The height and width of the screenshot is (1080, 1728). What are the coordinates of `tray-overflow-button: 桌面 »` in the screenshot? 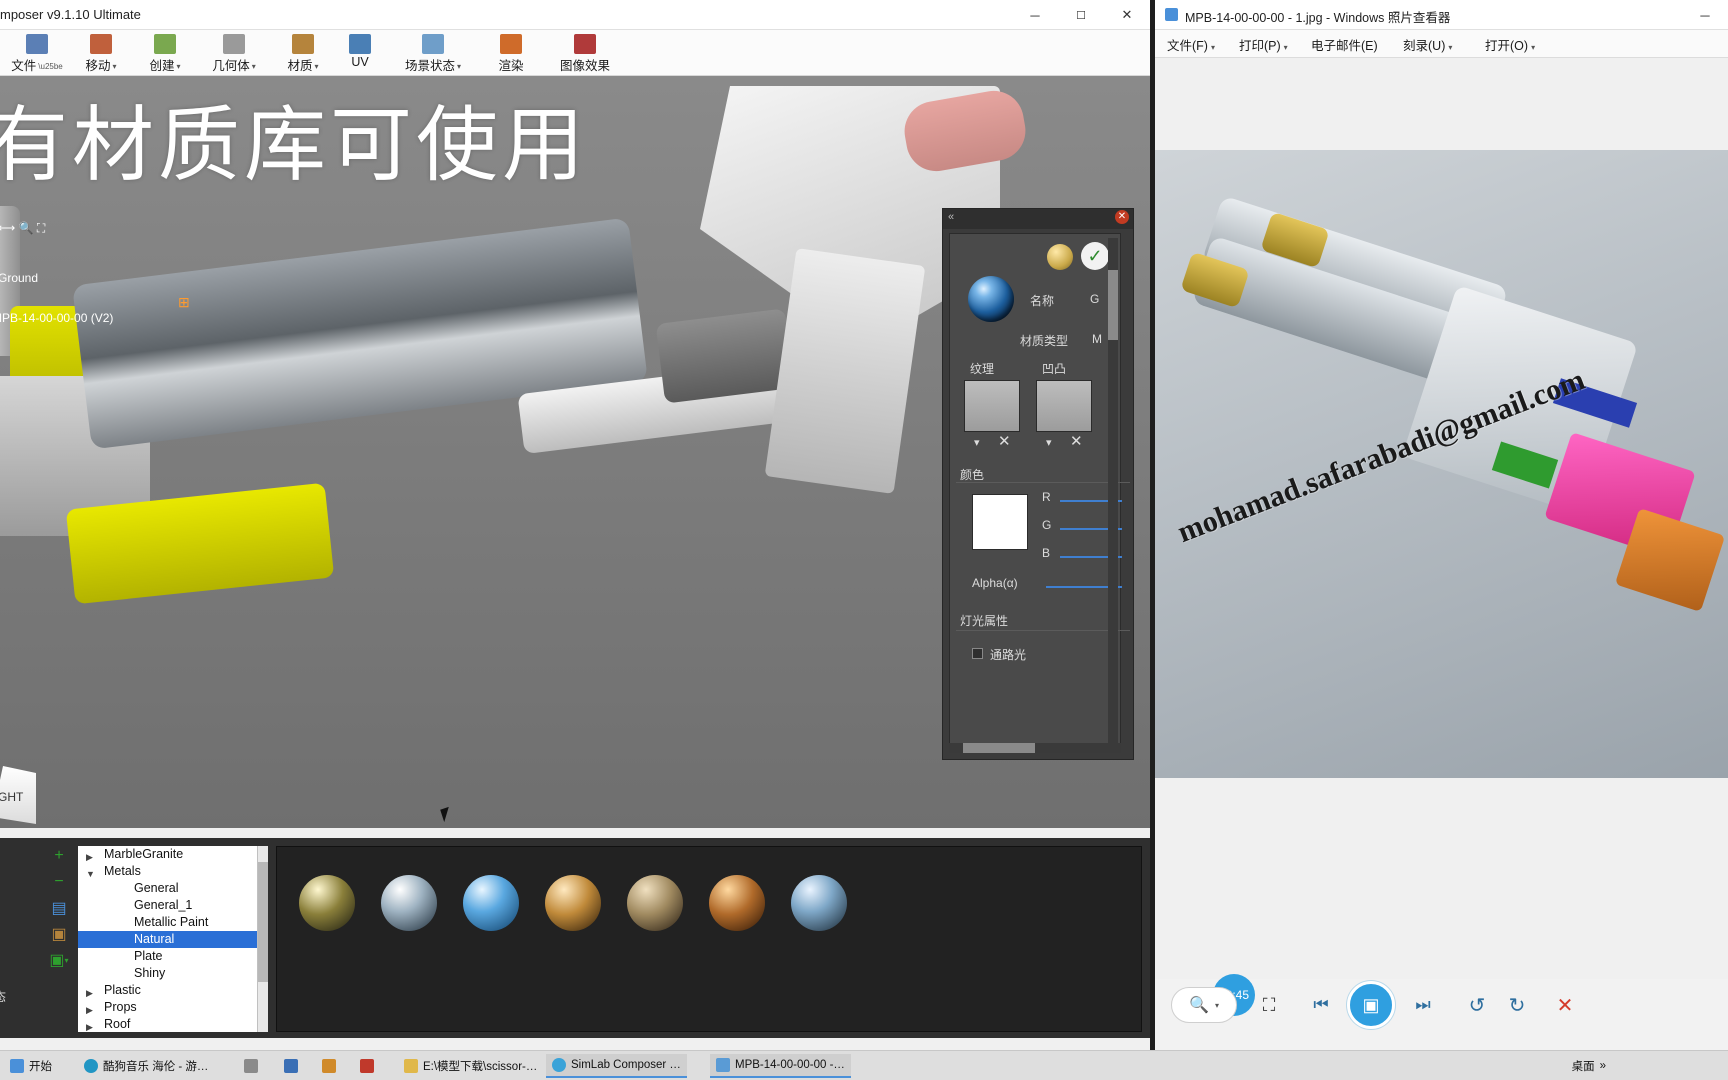 It's located at (1589, 1066).